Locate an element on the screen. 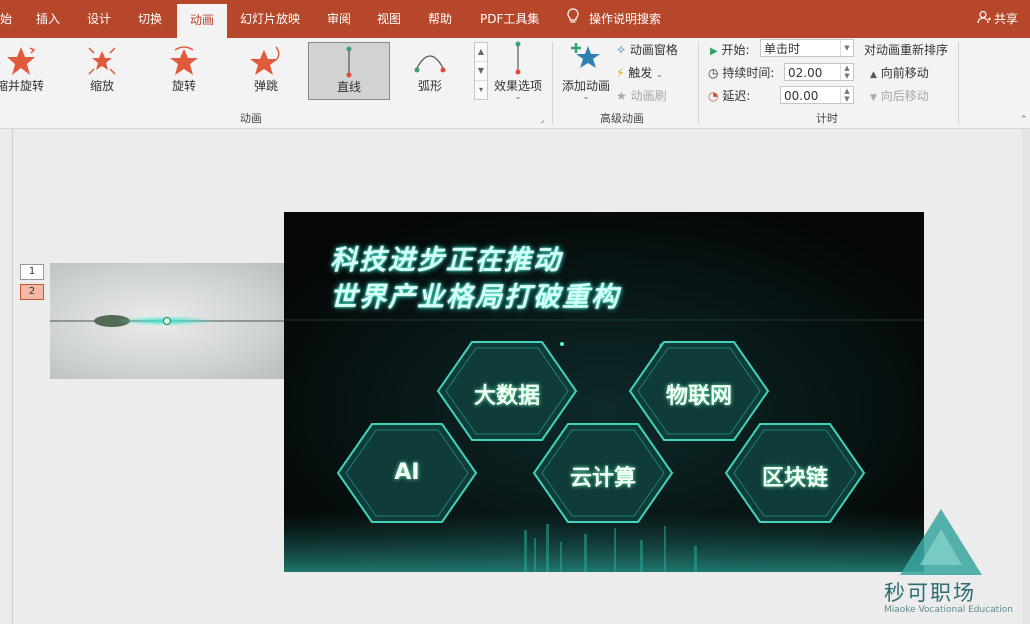 The image size is (1030, 624). arc-path-icon is located at coordinates (430, 62).